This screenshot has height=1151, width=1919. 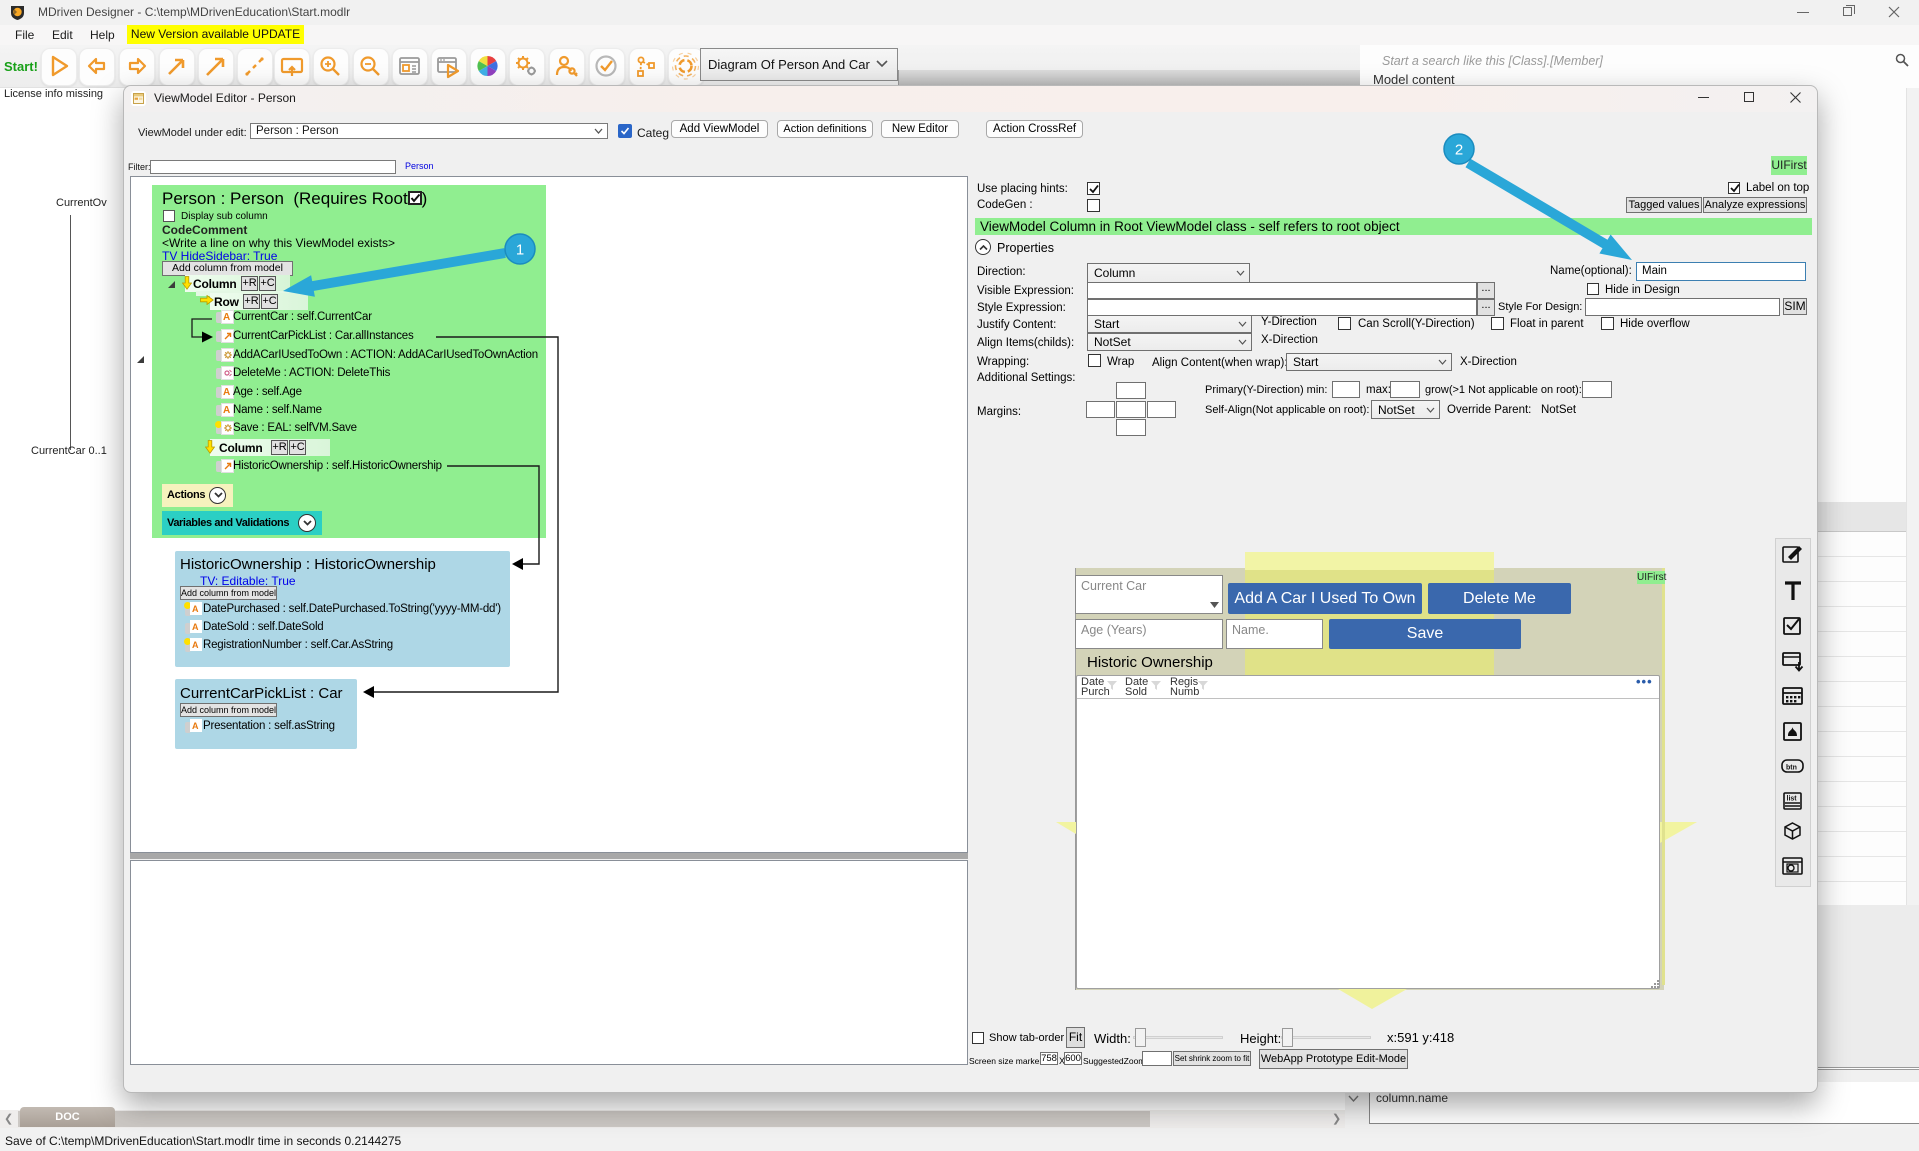 What do you see at coordinates (1791, 768) in the screenshot?
I see `svg-text: btn` at bounding box center [1791, 768].